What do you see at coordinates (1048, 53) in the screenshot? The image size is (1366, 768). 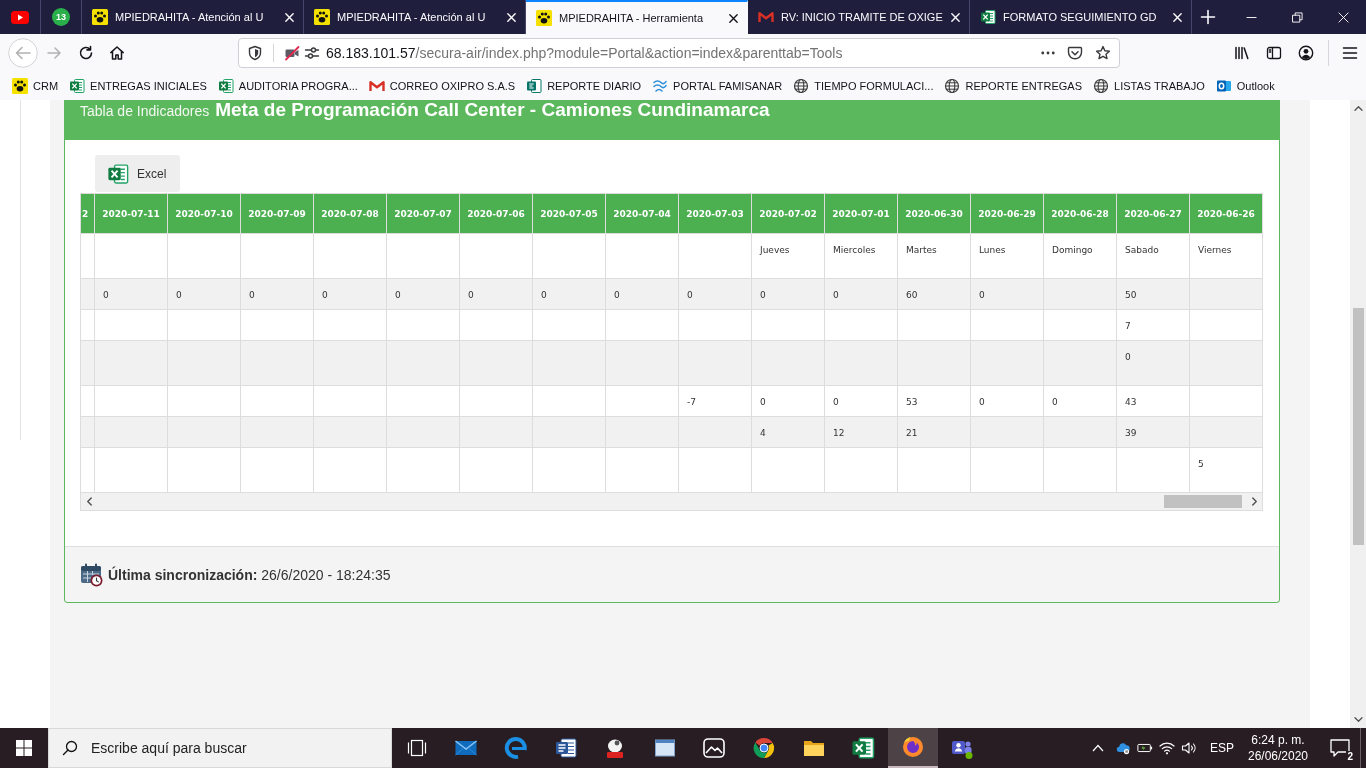 I see `more-icon` at bounding box center [1048, 53].